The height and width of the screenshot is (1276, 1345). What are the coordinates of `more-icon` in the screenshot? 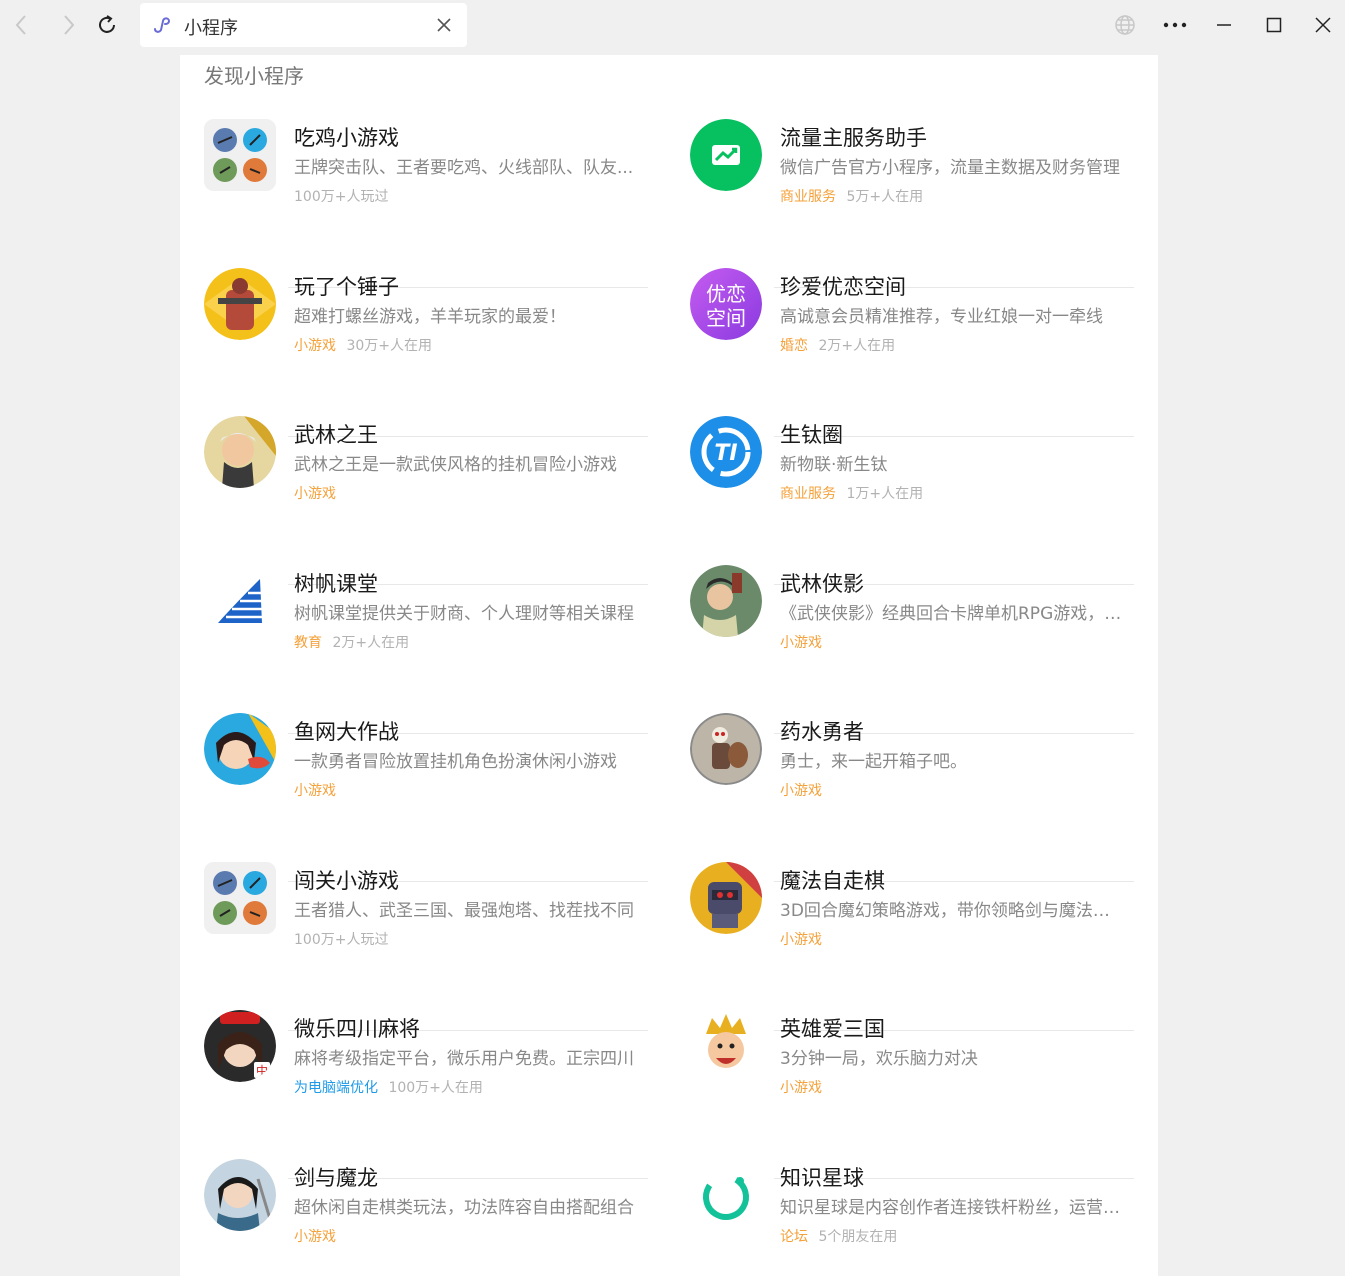 It's located at (1175, 25).